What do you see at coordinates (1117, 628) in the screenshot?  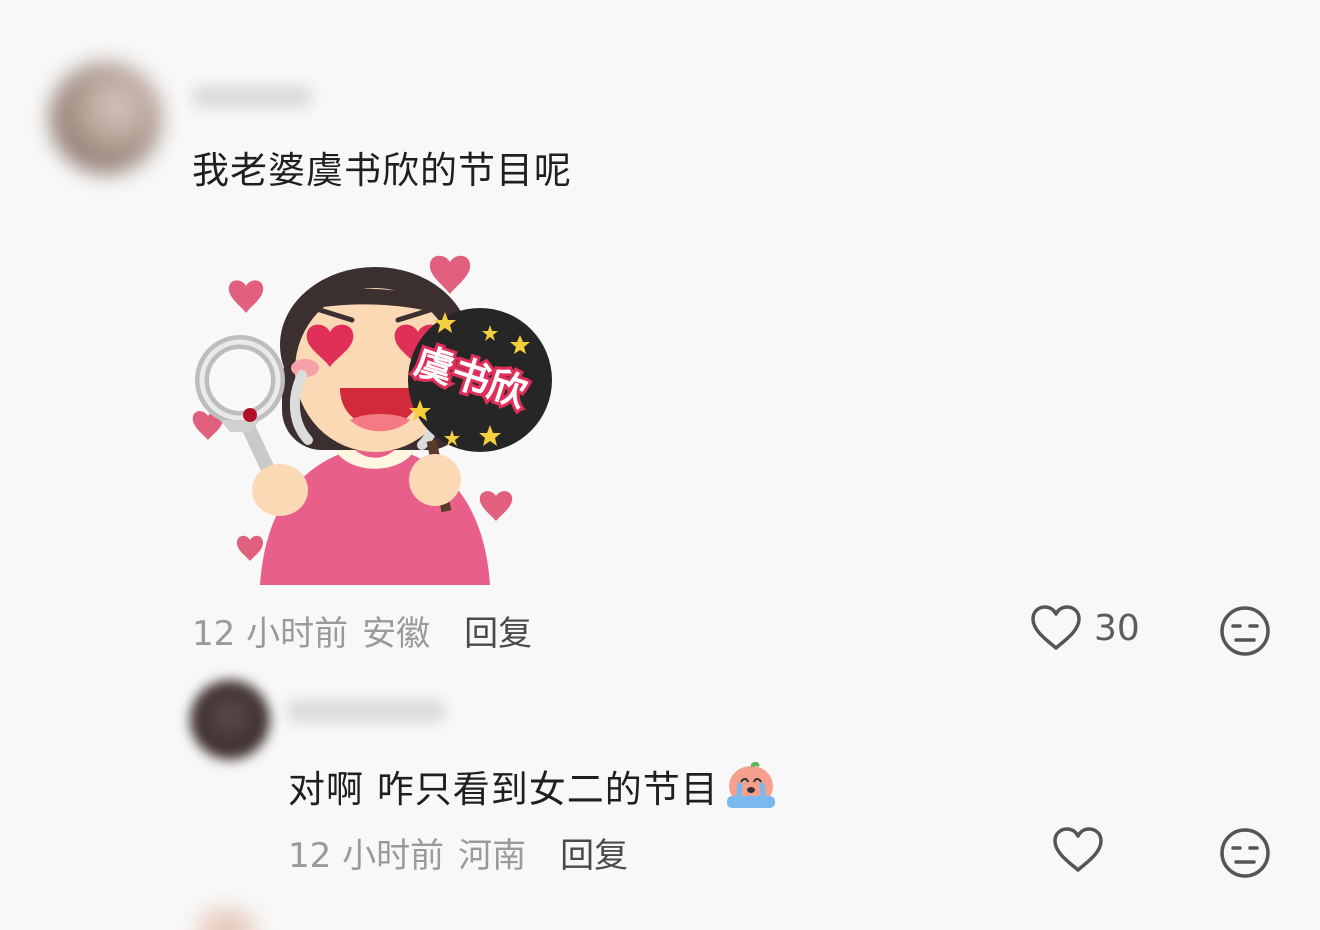 I see `like-count: 30` at bounding box center [1117, 628].